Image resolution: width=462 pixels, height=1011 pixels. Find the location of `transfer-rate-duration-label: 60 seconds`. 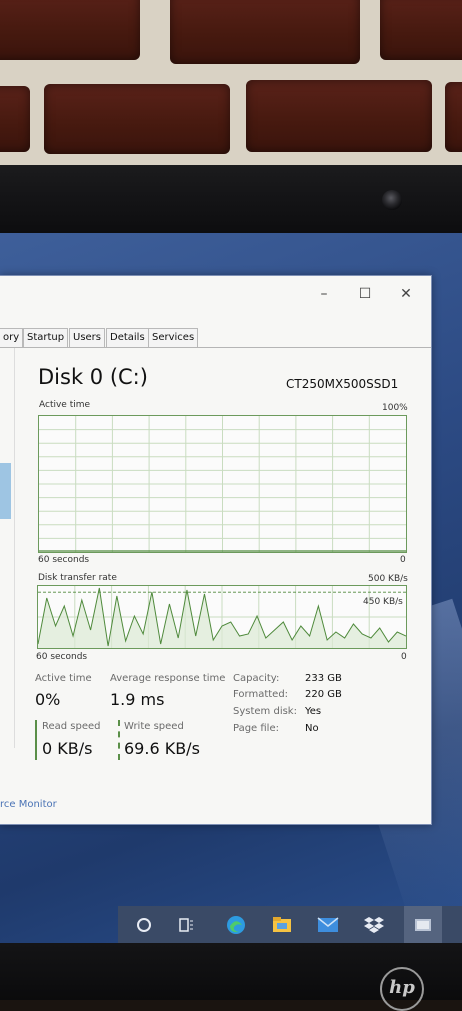

transfer-rate-duration-label: 60 seconds is located at coordinates (62, 657).